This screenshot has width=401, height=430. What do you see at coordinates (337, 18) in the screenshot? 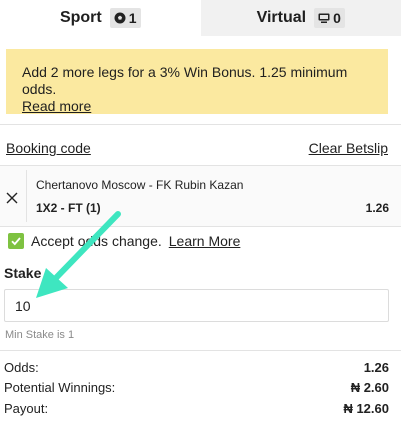
I see `virtual-count: 0` at bounding box center [337, 18].